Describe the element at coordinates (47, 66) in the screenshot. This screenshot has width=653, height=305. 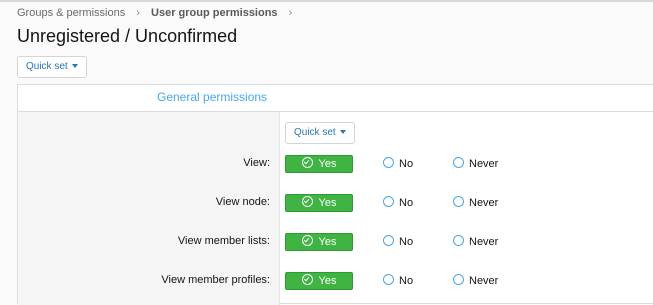
I see `quick-set-label: Quick set` at that location.